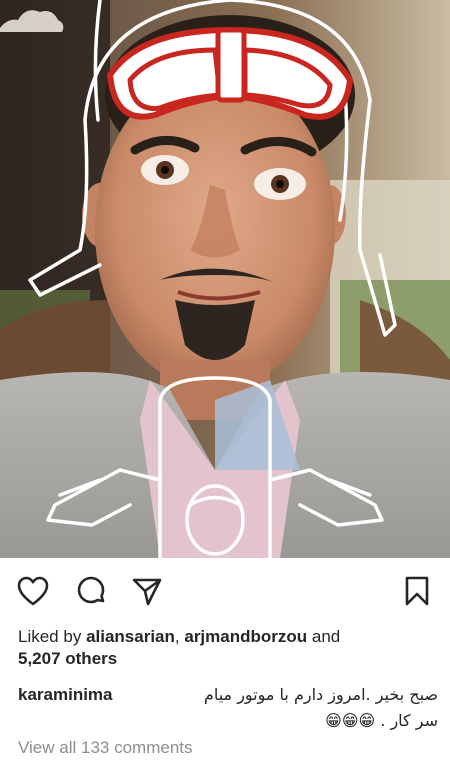 This screenshot has width=450, height=764. Describe the element at coordinates (130, 636) in the screenshot. I see `liked-user-link: aliansarian` at that location.